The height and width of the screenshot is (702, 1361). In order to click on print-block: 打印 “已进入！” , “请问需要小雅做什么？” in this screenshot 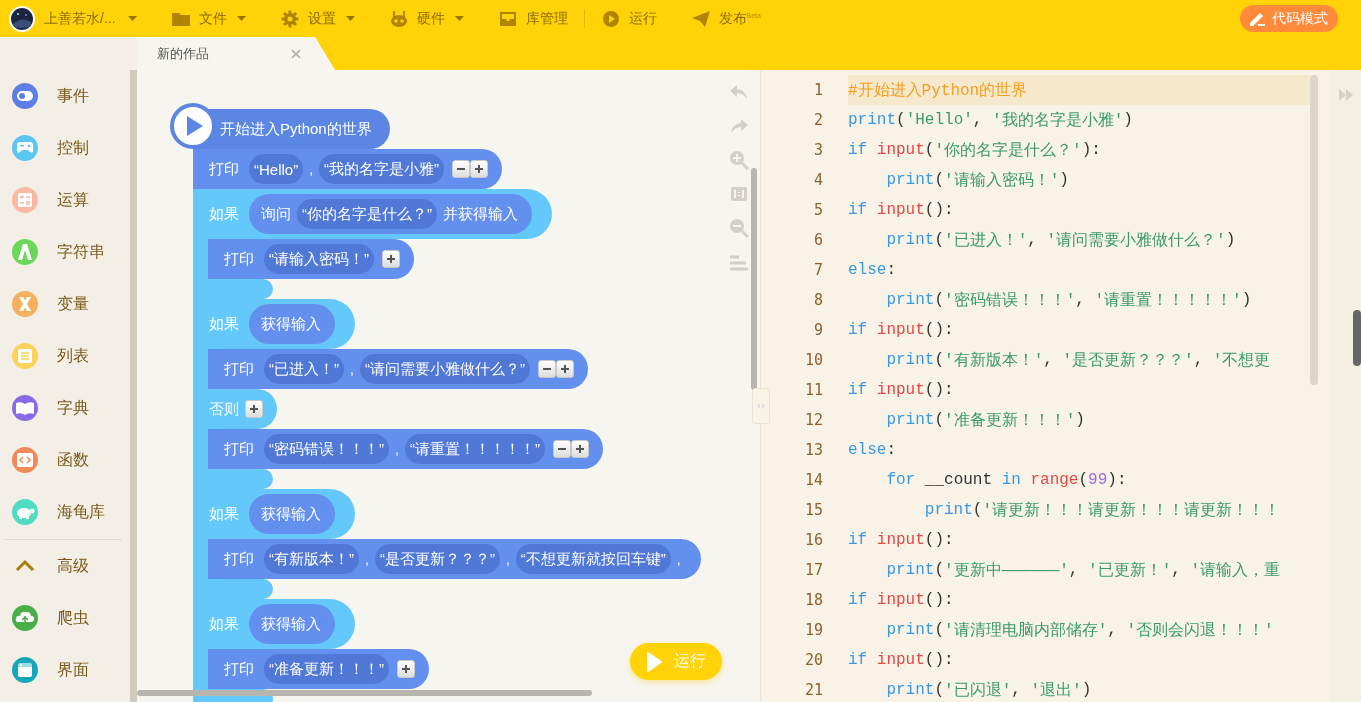, I will do `click(398, 369)`.